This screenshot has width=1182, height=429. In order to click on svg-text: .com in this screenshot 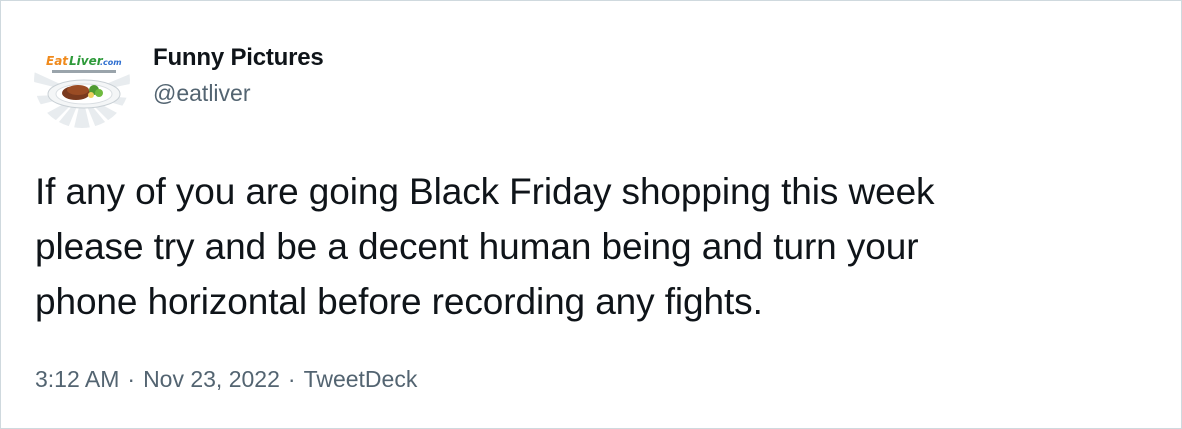, I will do `click(111, 62)`.